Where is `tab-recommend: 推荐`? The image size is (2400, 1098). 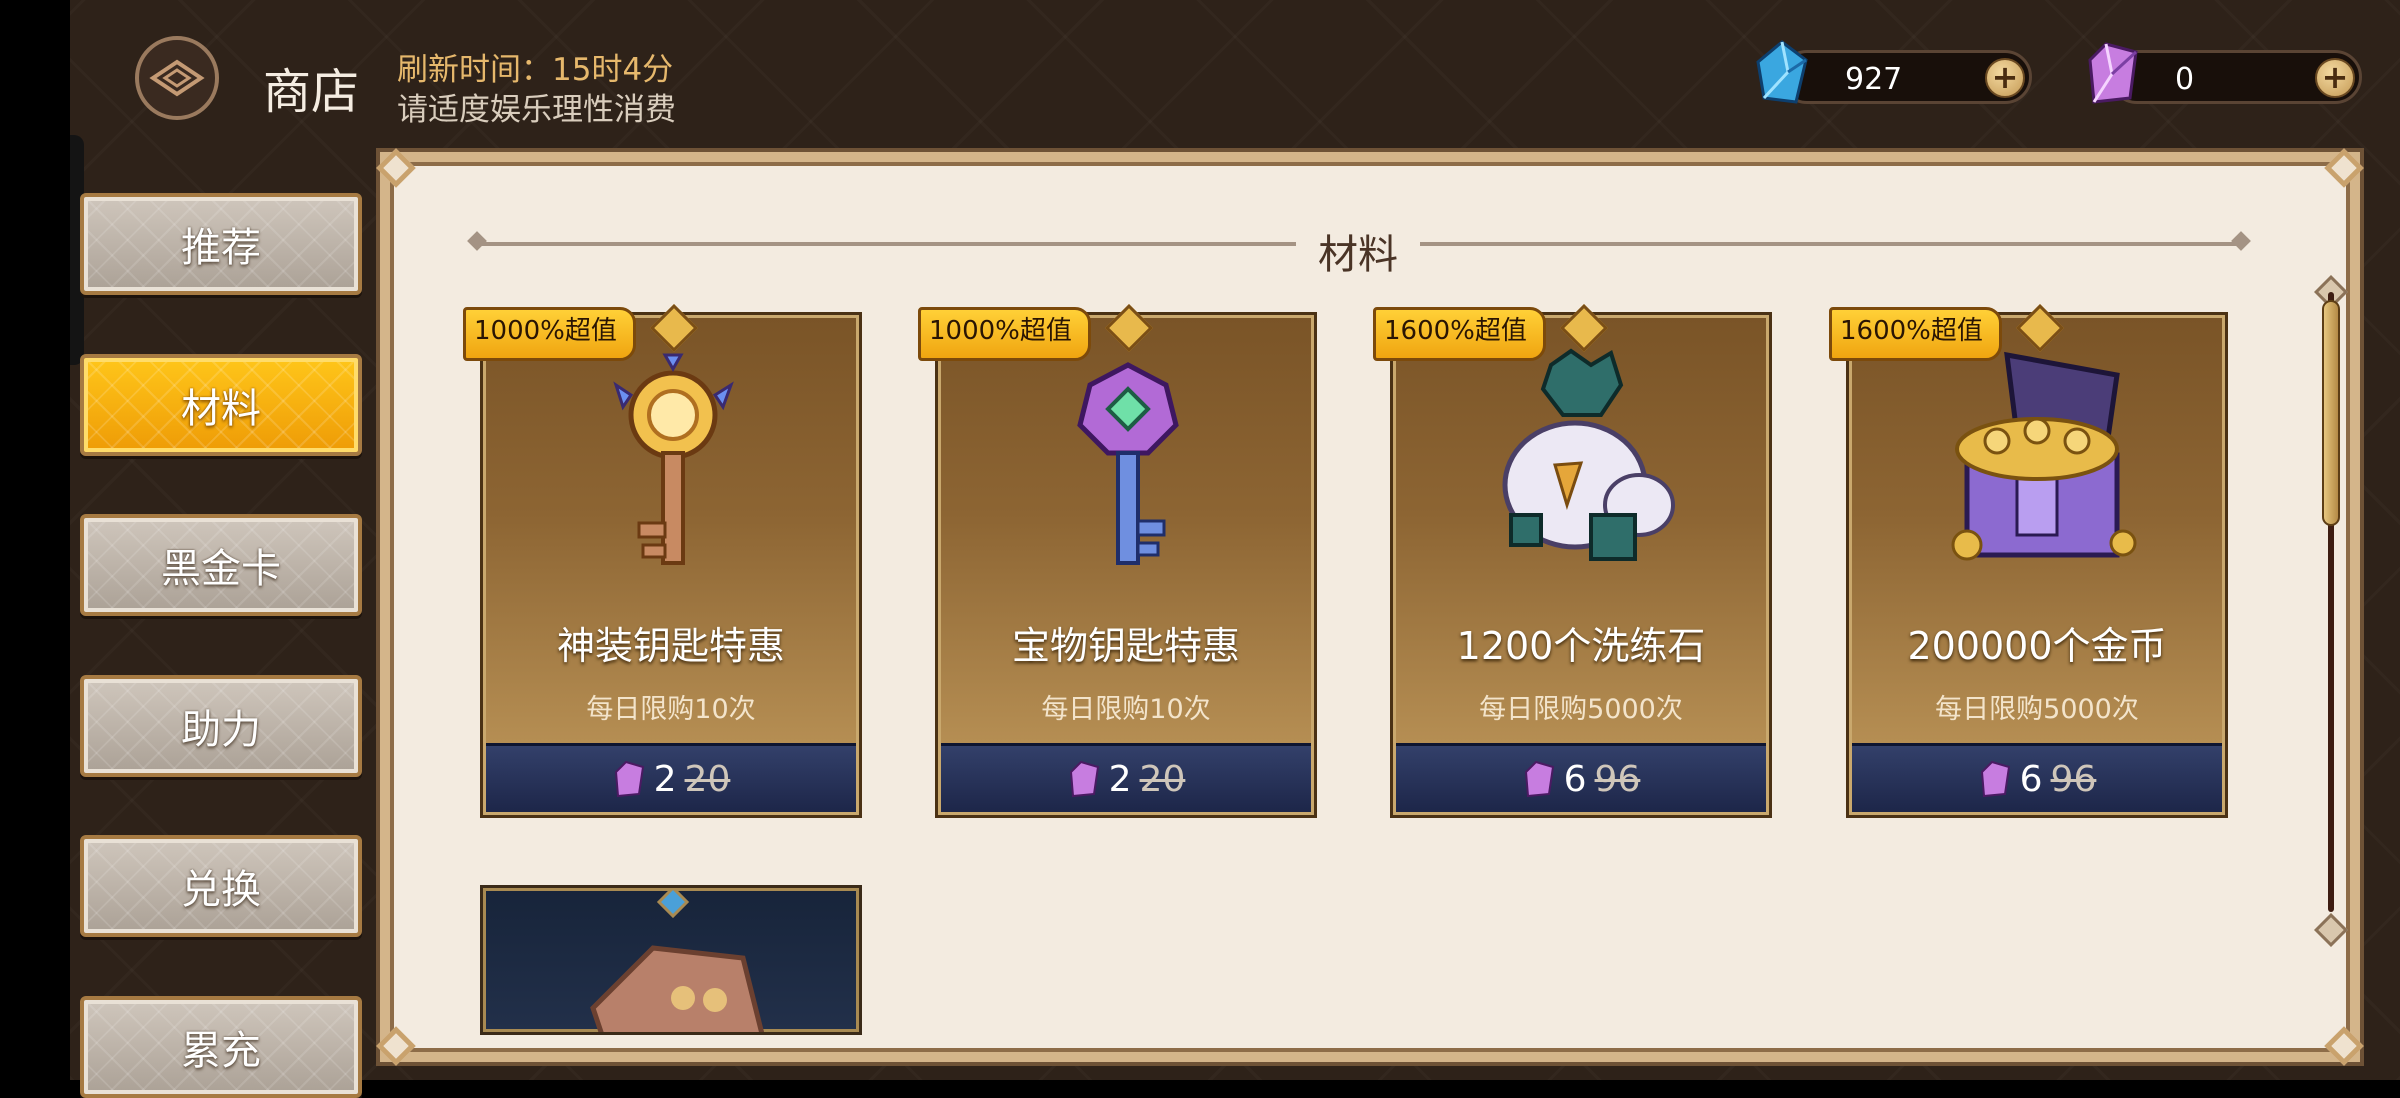 tab-recommend: 推荐 is located at coordinates (221, 244).